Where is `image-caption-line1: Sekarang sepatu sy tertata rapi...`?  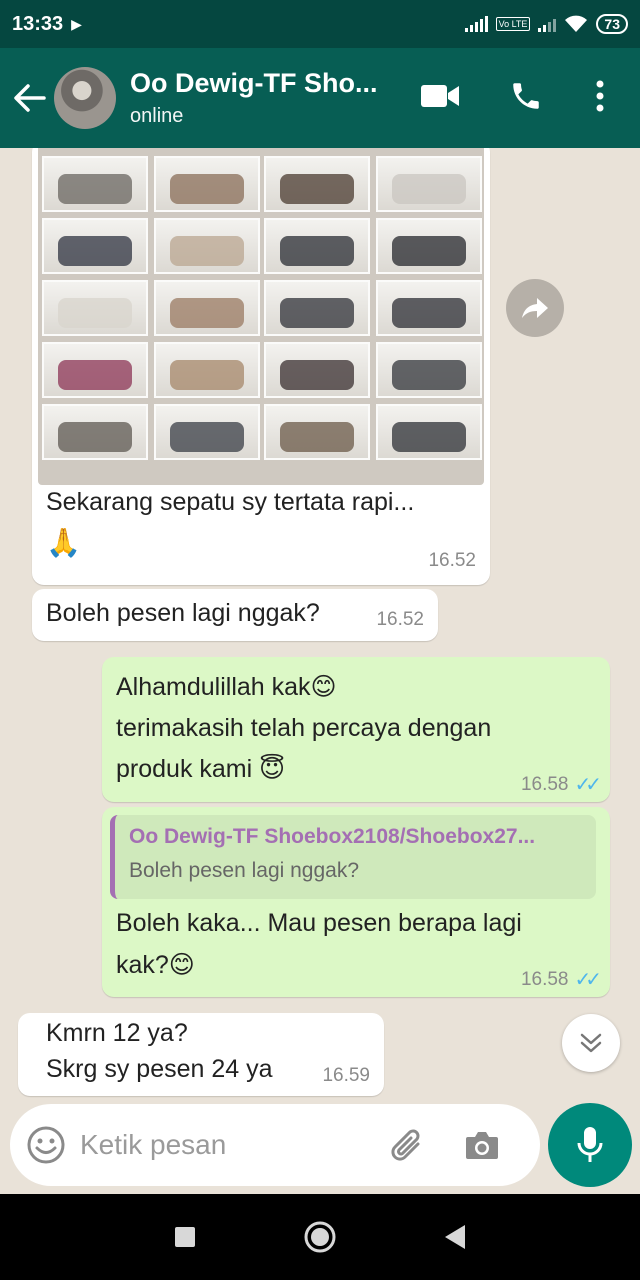
image-caption-line1: Sekarang sepatu sy tertata rapi... is located at coordinates (230, 502).